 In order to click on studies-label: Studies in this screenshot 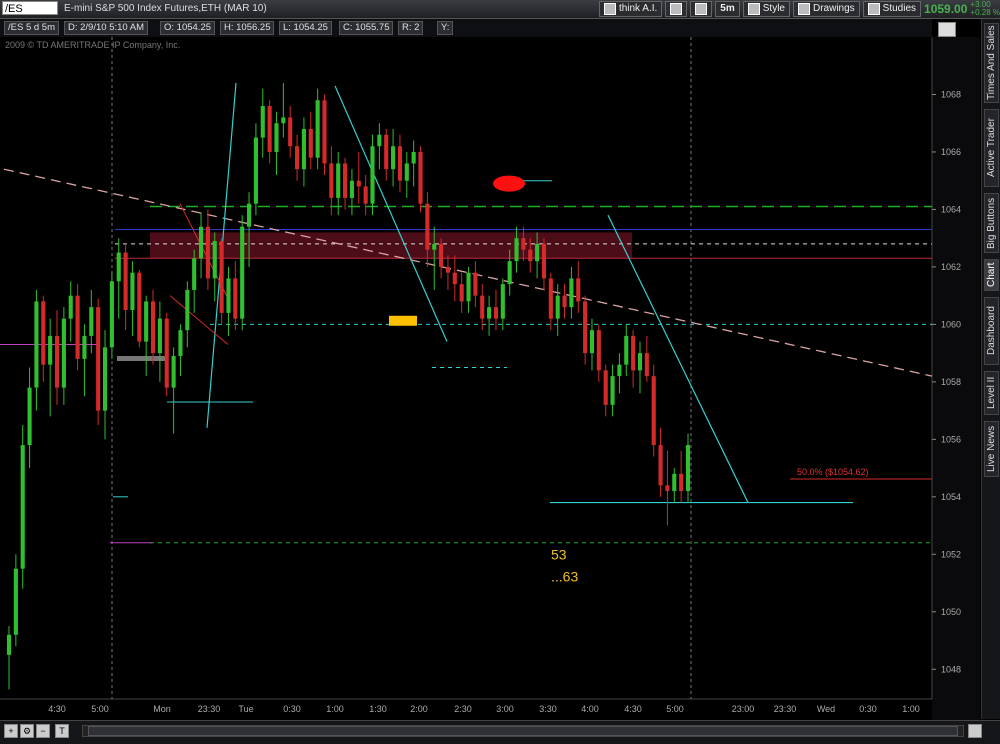, I will do `click(899, 8)`.